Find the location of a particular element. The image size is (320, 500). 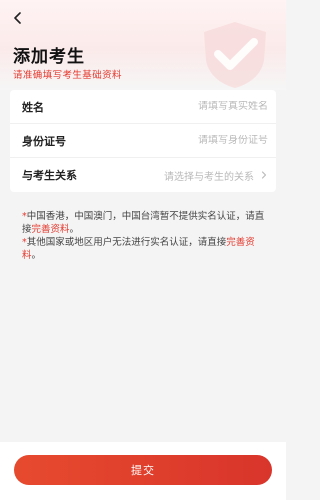

id-number-input is located at coordinates (193, 140).